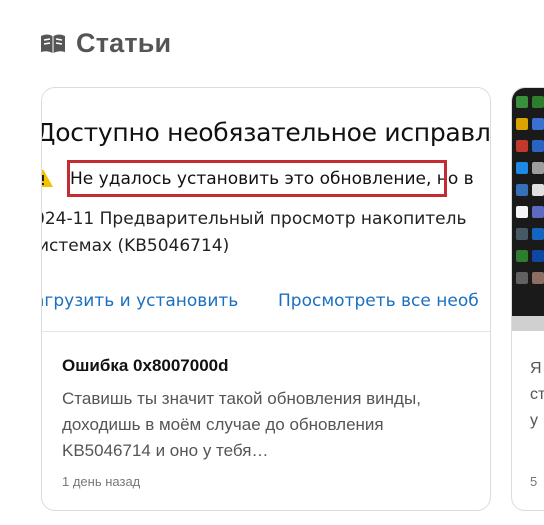  Describe the element at coordinates (534, 481) in the screenshot. I see `card-timestamp: 5` at that location.